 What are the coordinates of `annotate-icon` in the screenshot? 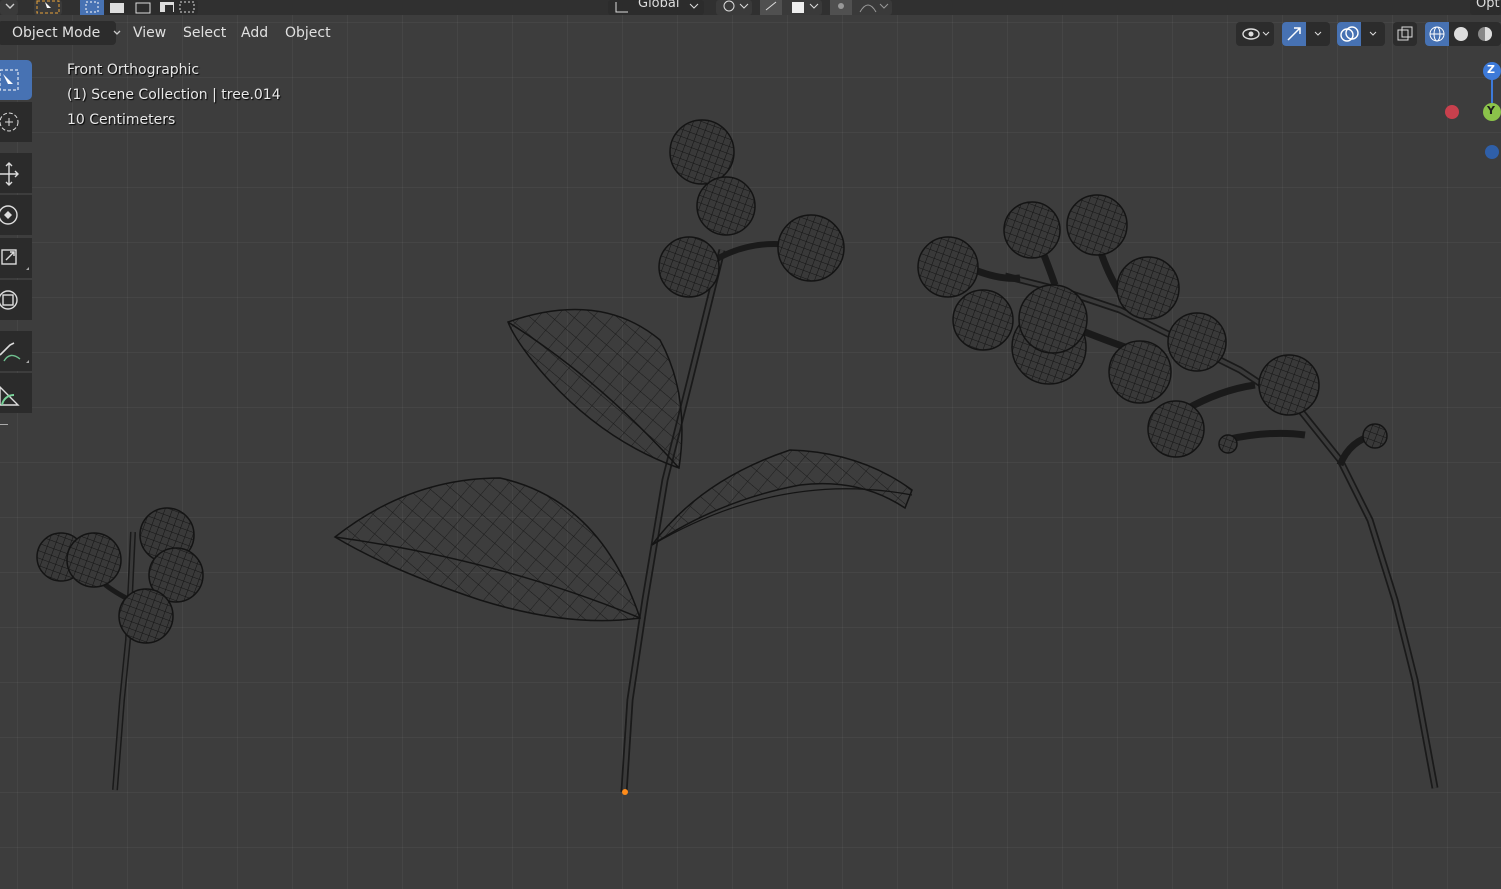 It's located at (14, 352).